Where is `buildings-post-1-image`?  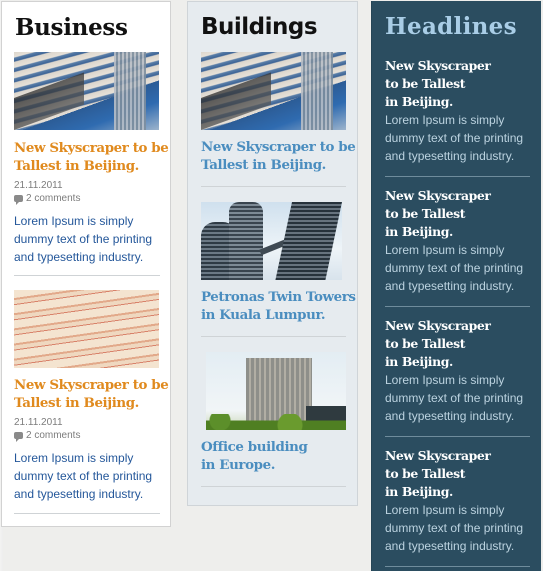 buildings-post-1-image is located at coordinates (273, 91).